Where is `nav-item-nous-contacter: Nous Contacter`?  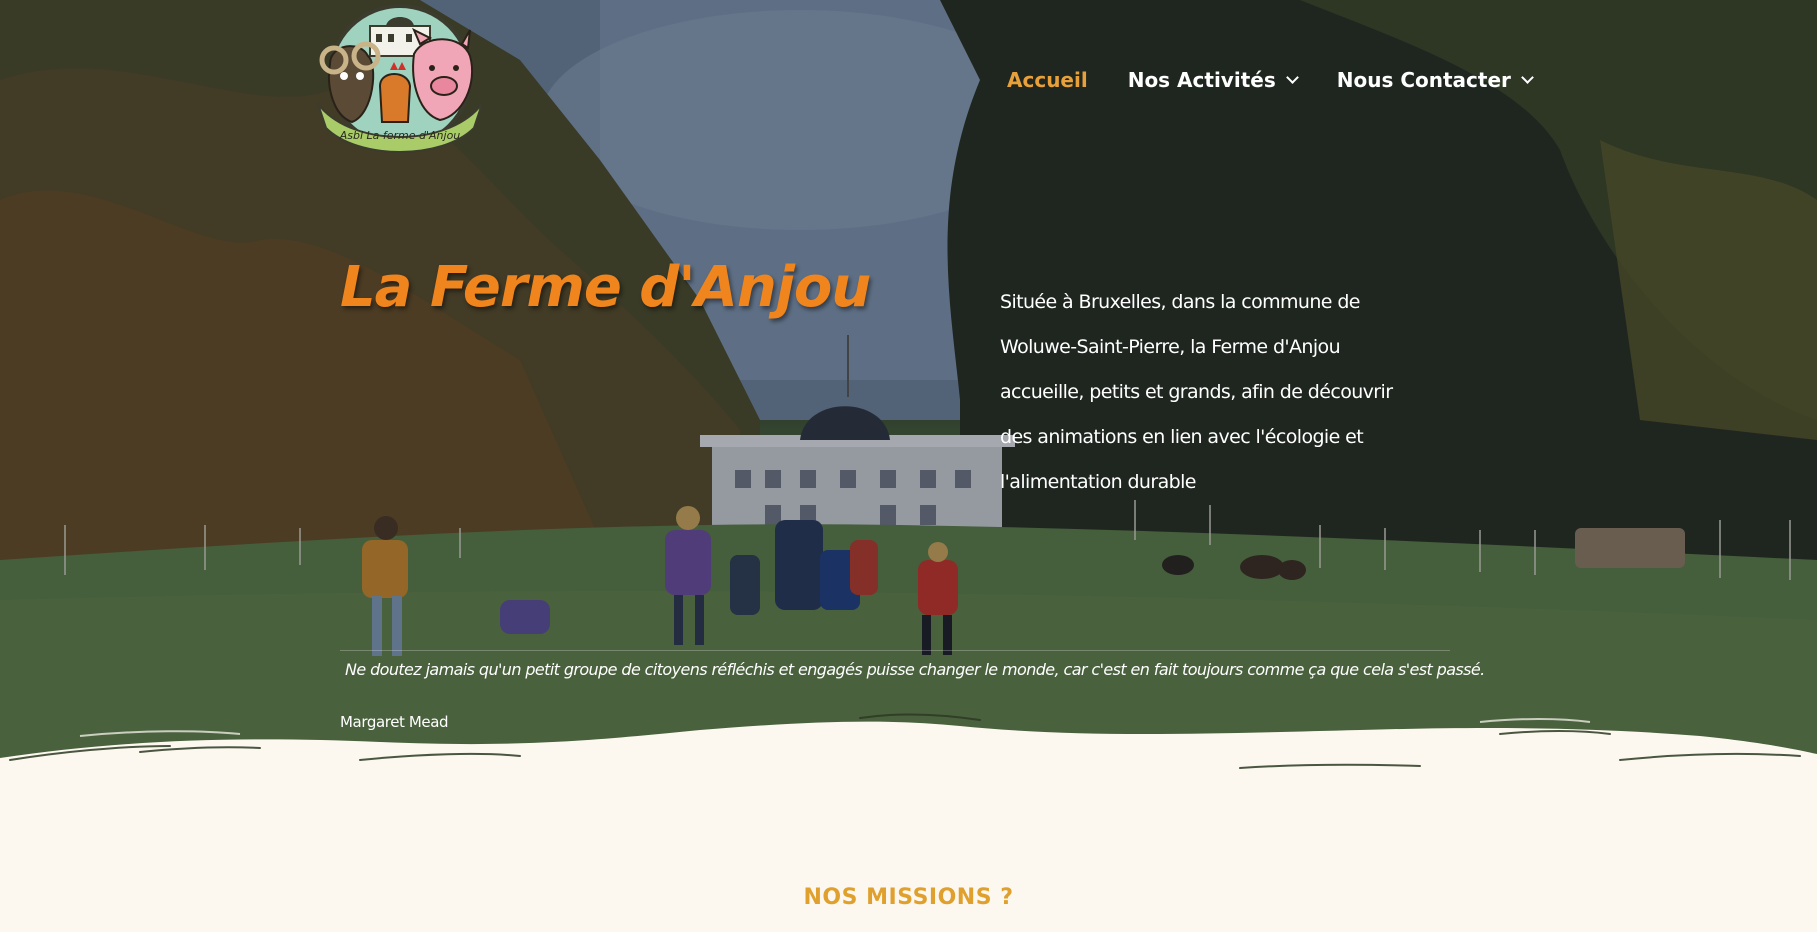
nav-item-nous-contacter: Nous Contacter is located at coordinates (1435, 80).